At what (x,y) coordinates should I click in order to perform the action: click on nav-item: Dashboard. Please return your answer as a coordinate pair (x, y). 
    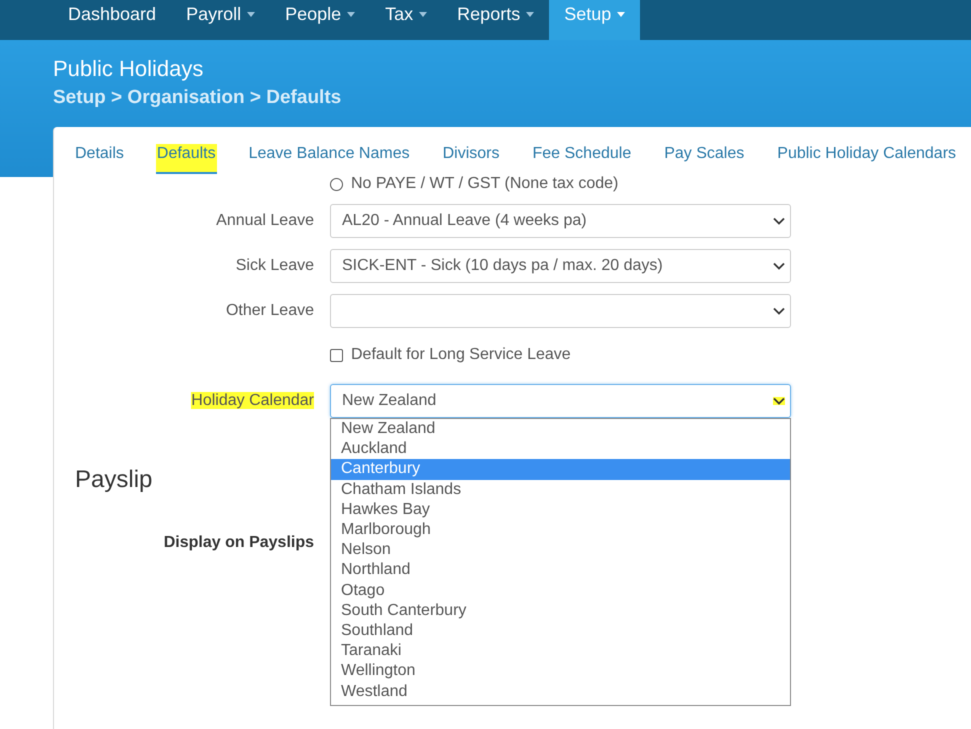
    Looking at the image, I should click on (112, 20).